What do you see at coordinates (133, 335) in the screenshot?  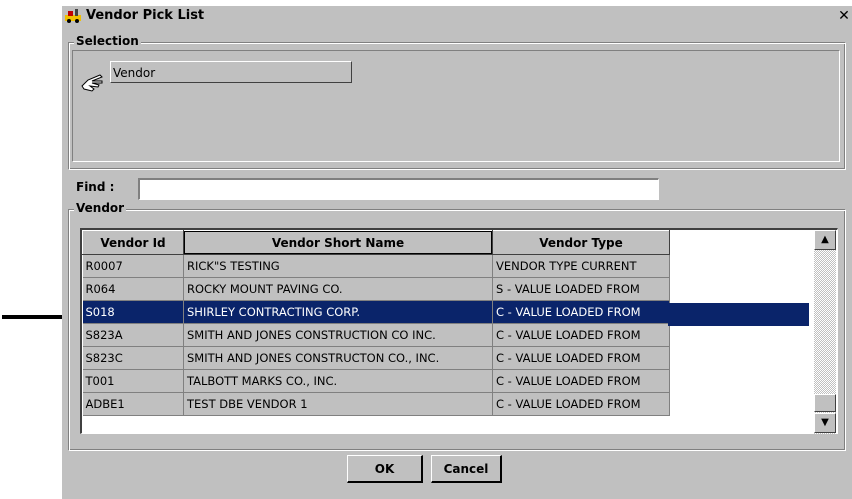 I see `cell-vendor-id: S823A` at bounding box center [133, 335].